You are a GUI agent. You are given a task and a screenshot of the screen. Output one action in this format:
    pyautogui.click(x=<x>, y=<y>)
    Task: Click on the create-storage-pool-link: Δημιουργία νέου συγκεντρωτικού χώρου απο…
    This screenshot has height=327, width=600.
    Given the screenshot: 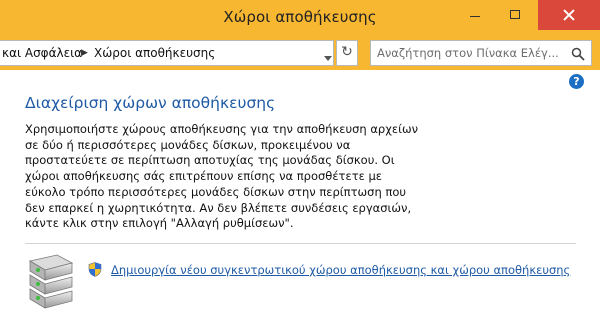 What is the action you would take?
    pyautogui.click(x=340, y=270)
    